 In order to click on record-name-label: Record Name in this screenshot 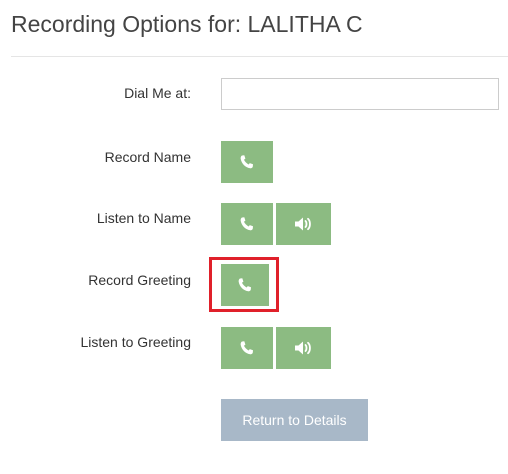, I will do `click(147, 157)`.